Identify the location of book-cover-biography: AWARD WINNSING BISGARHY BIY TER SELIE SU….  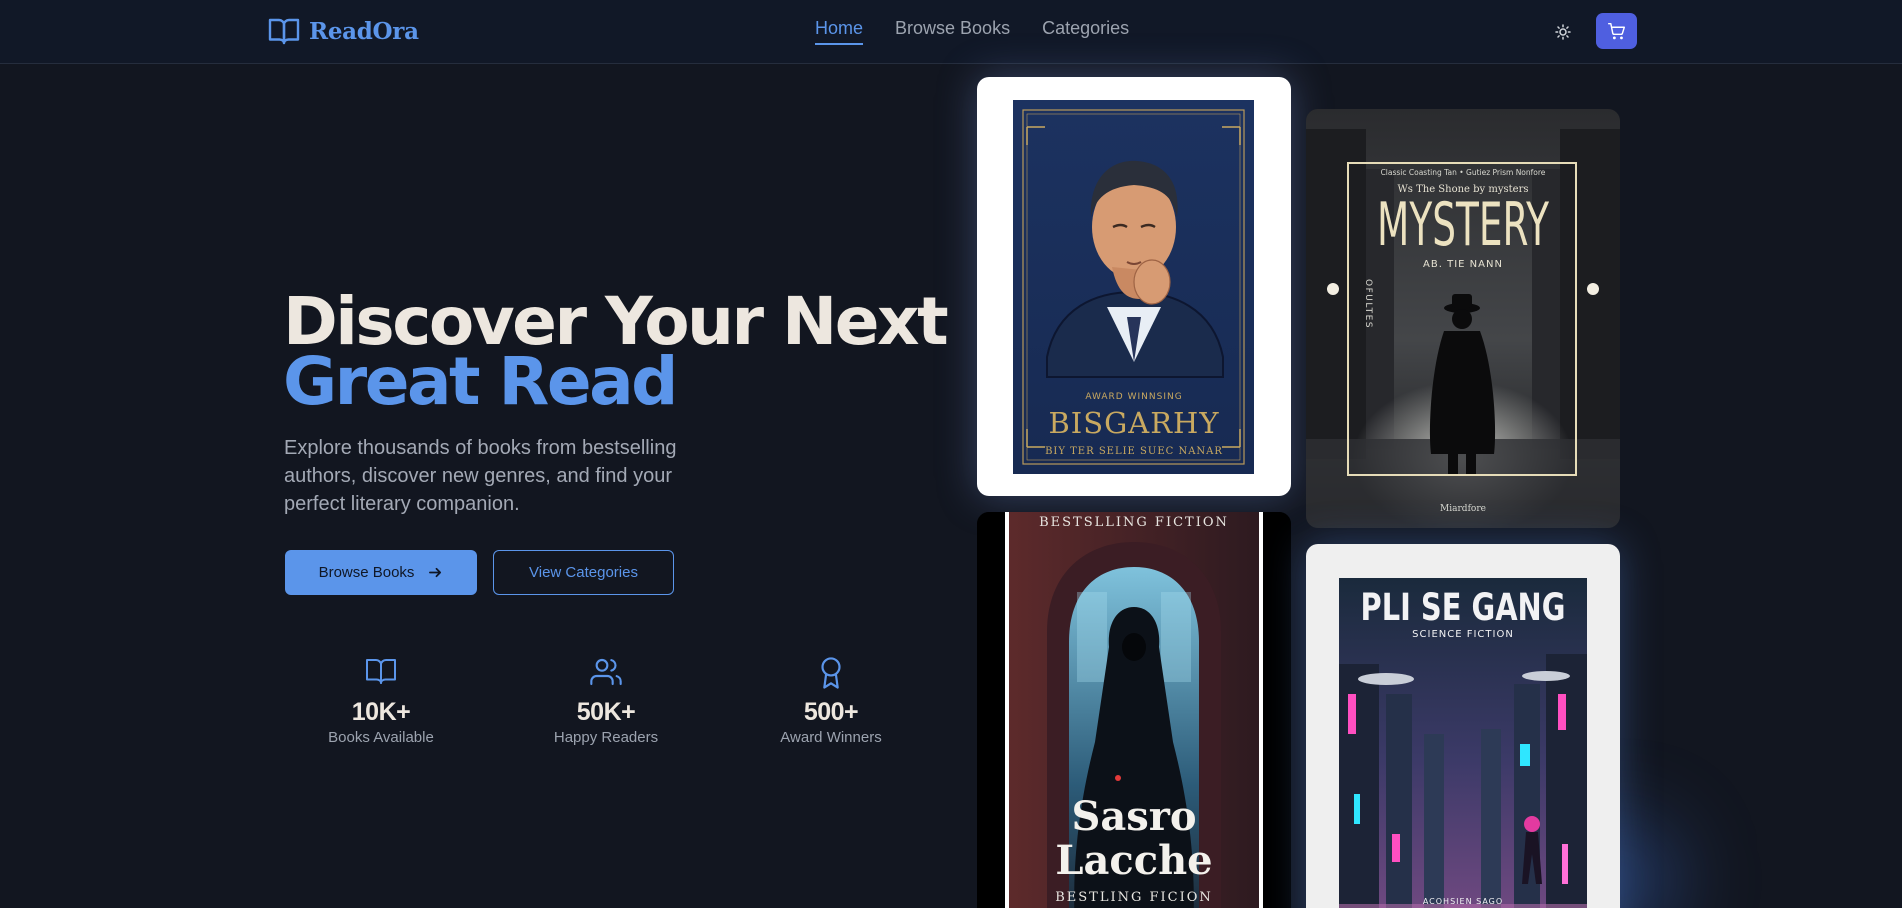
(1133, 287).